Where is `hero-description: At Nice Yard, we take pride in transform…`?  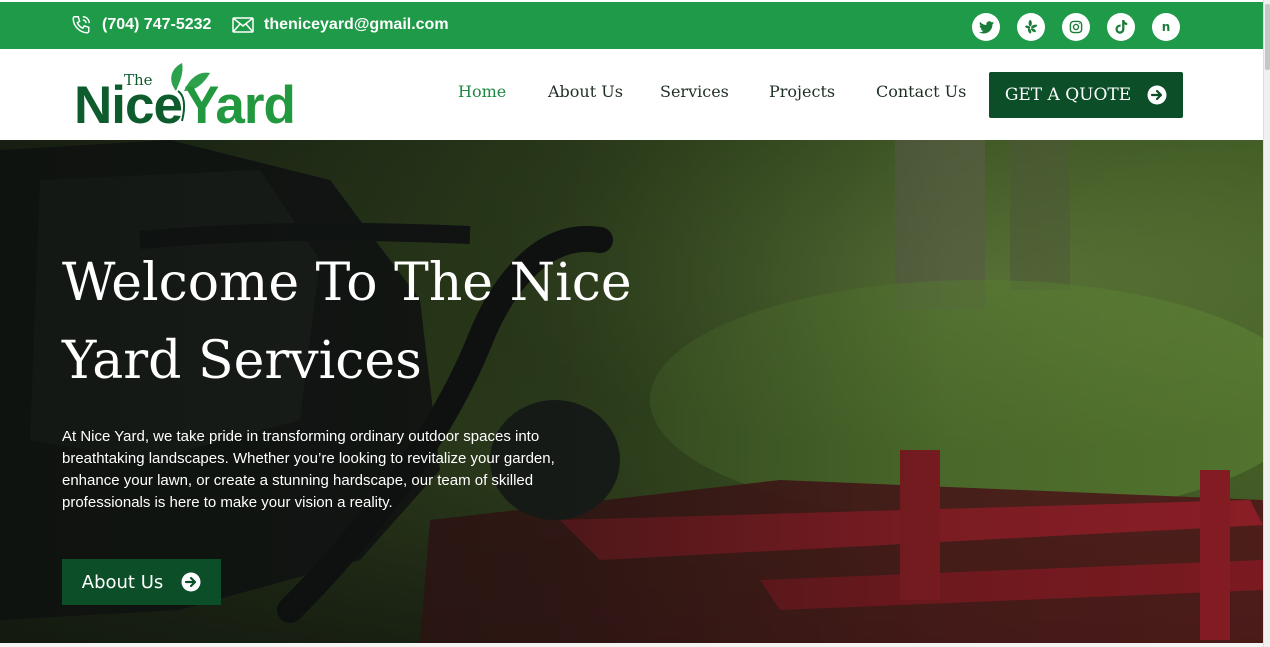
hero-description: At Nice Yard, we take pride in transform… is located at coordinates (308, 469).